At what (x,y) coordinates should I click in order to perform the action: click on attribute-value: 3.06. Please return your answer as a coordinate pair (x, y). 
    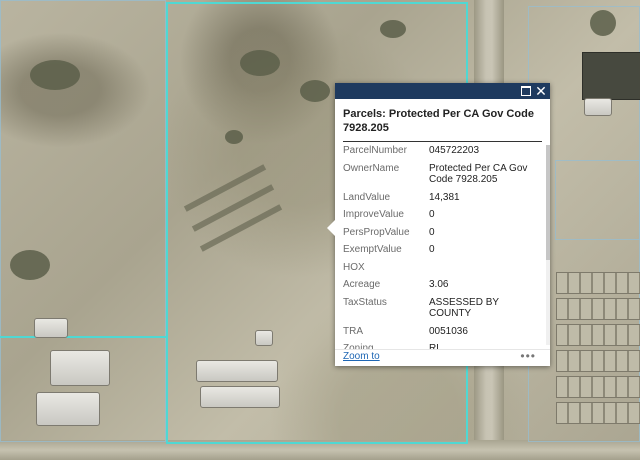
    Looking at the image, I should click on (439, 284).